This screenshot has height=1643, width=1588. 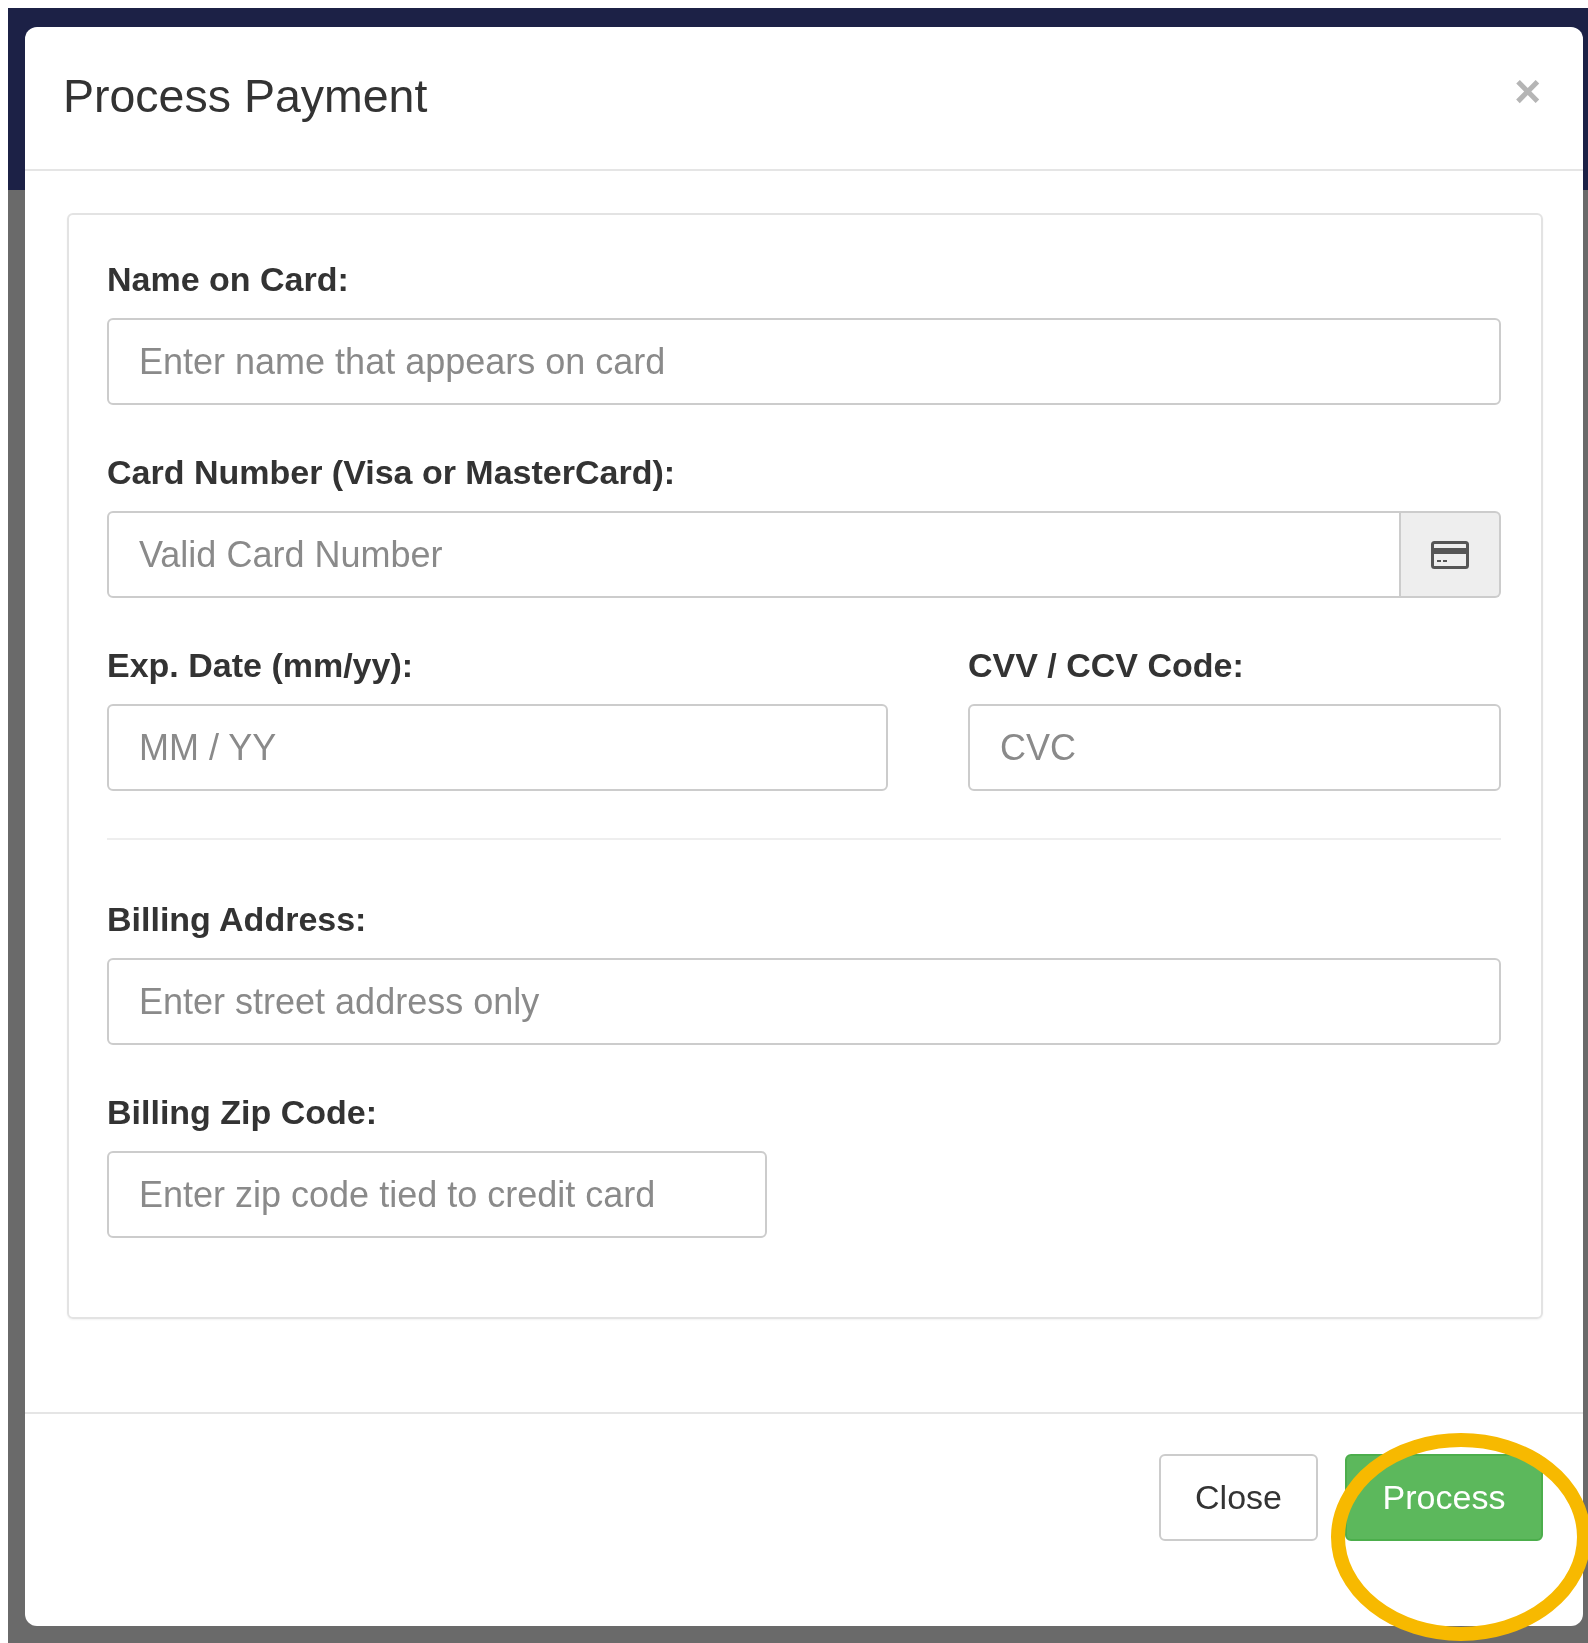 I want to click on input-field: Enter street address only, so click(x=804, y=1001).